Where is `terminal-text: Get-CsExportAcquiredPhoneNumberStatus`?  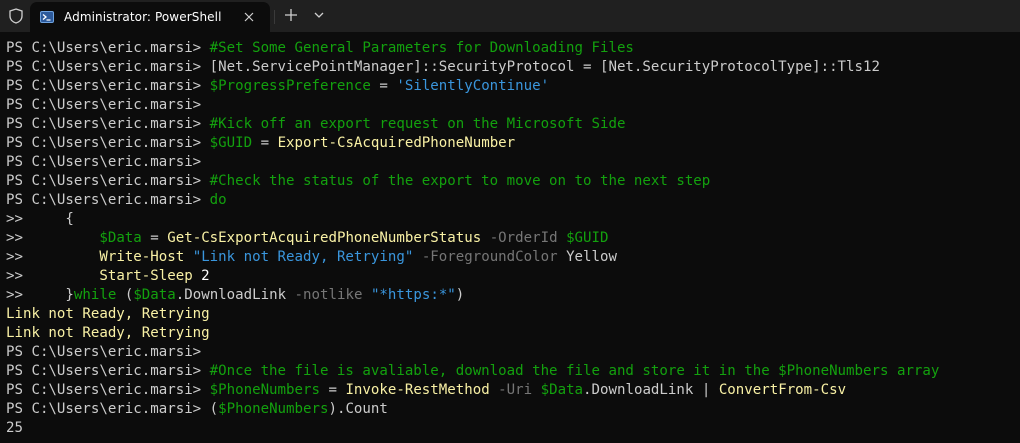
terminal-text: Get-CsExportAcquiredPhoneNumberStatus is located at coordinates (324, 238).